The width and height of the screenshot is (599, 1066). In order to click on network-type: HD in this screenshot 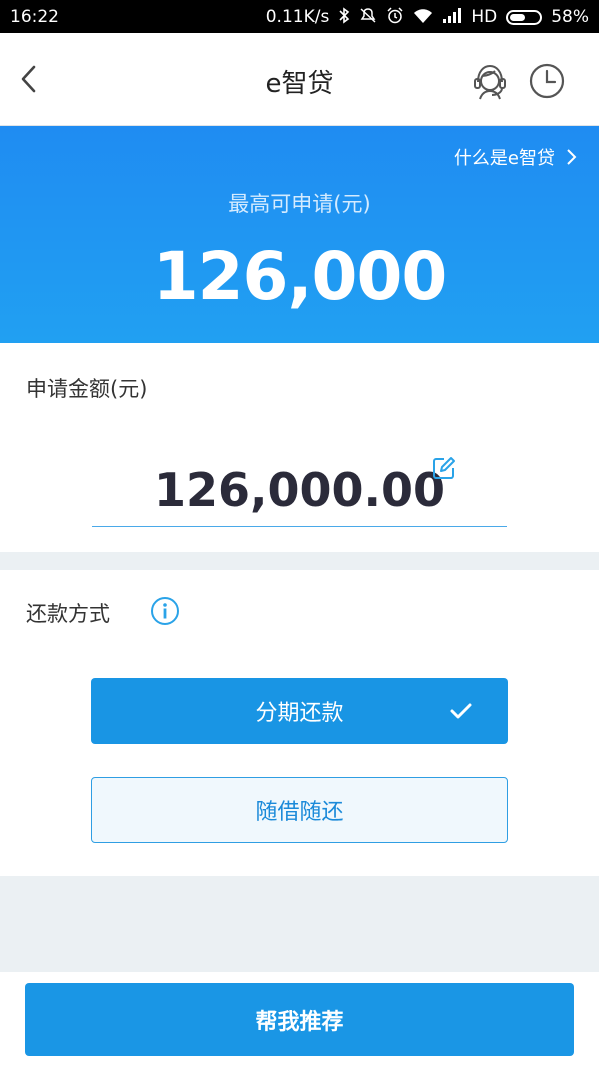, I will do `click(484, 17)`.